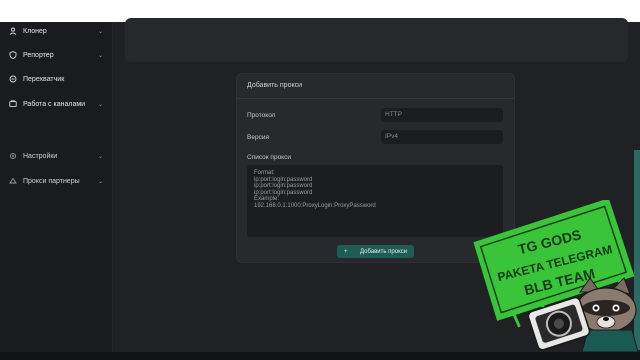 Image resolution: width=640 pixels, height=360 pixels. I want to click on add-proxy-button-label: Добавить прокси, so click(384, 251).